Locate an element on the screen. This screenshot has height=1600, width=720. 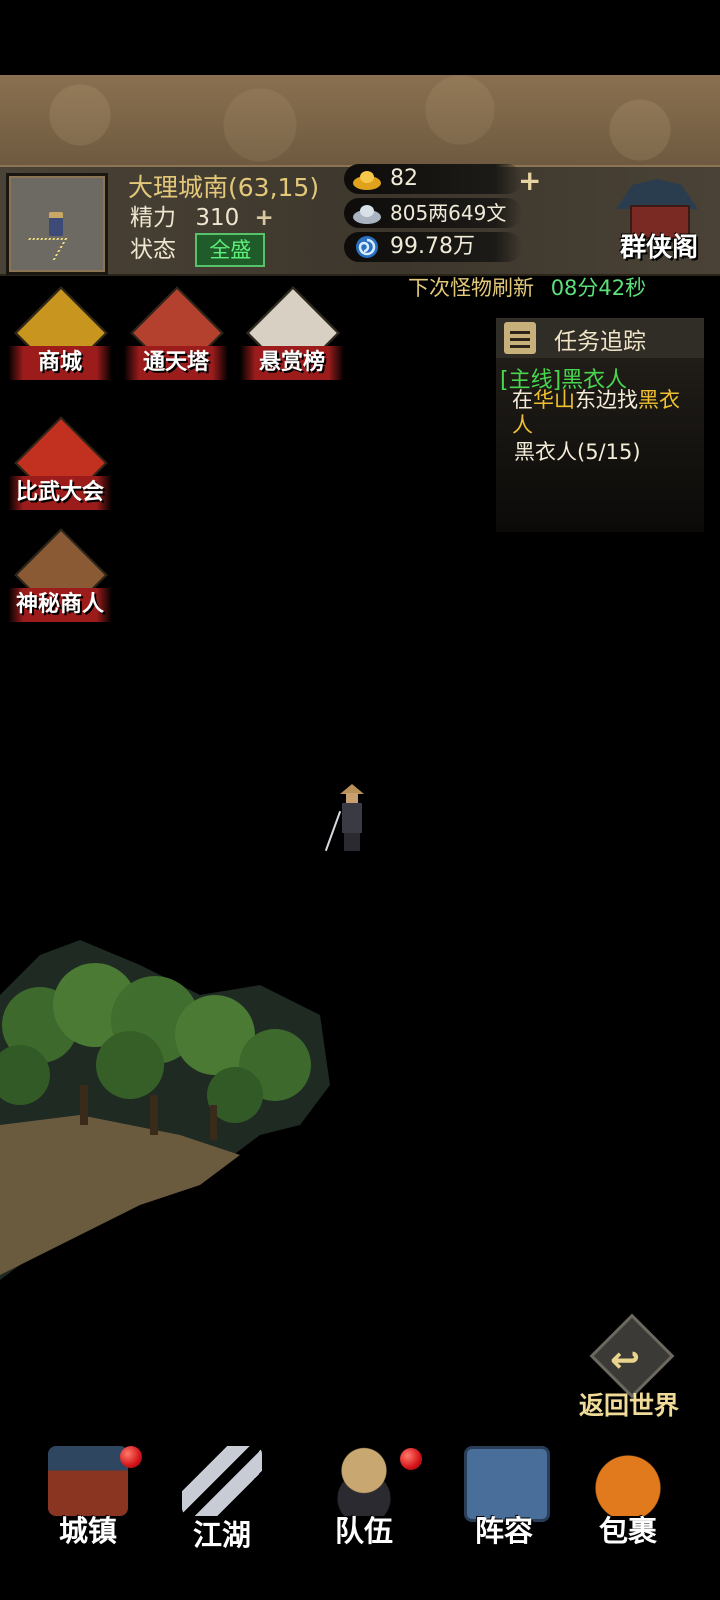
mystery-merchant-button: 神秘商人 is located at coordinates (60, 582).